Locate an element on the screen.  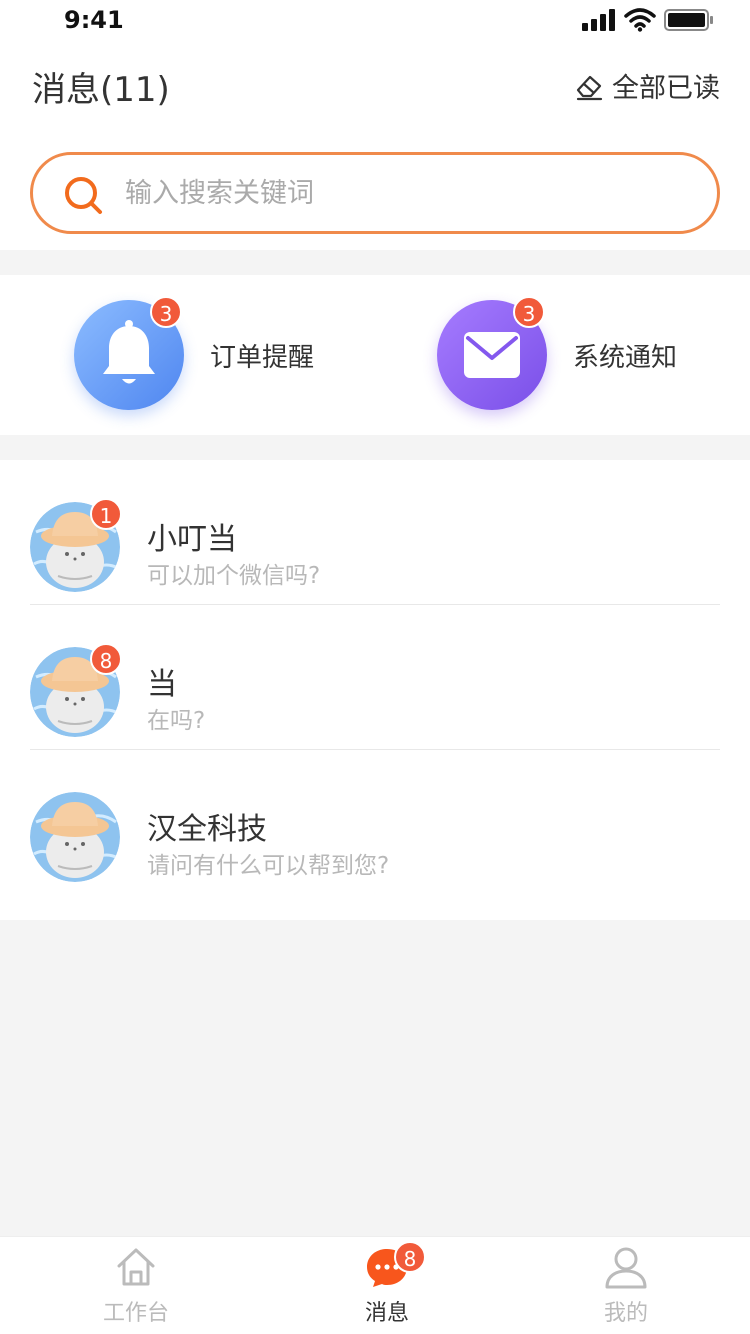
order-reminder-label: 订单提醒 is located at coordinates (262, 357).